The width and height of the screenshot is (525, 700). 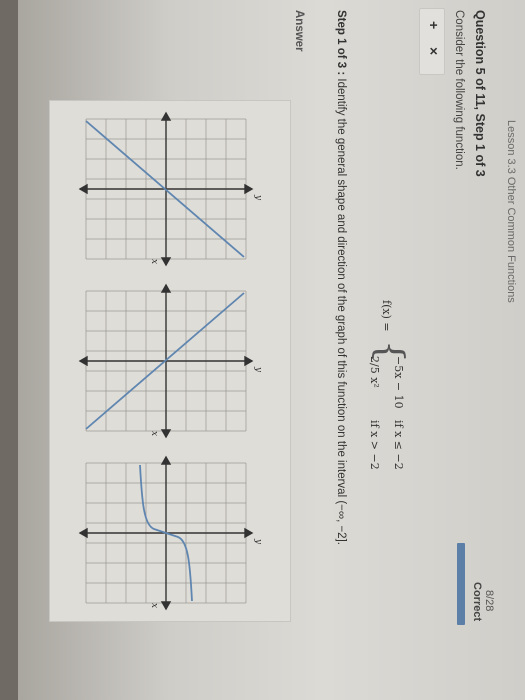 I want to click on status-text: Correct, so click(x=477, y=602).